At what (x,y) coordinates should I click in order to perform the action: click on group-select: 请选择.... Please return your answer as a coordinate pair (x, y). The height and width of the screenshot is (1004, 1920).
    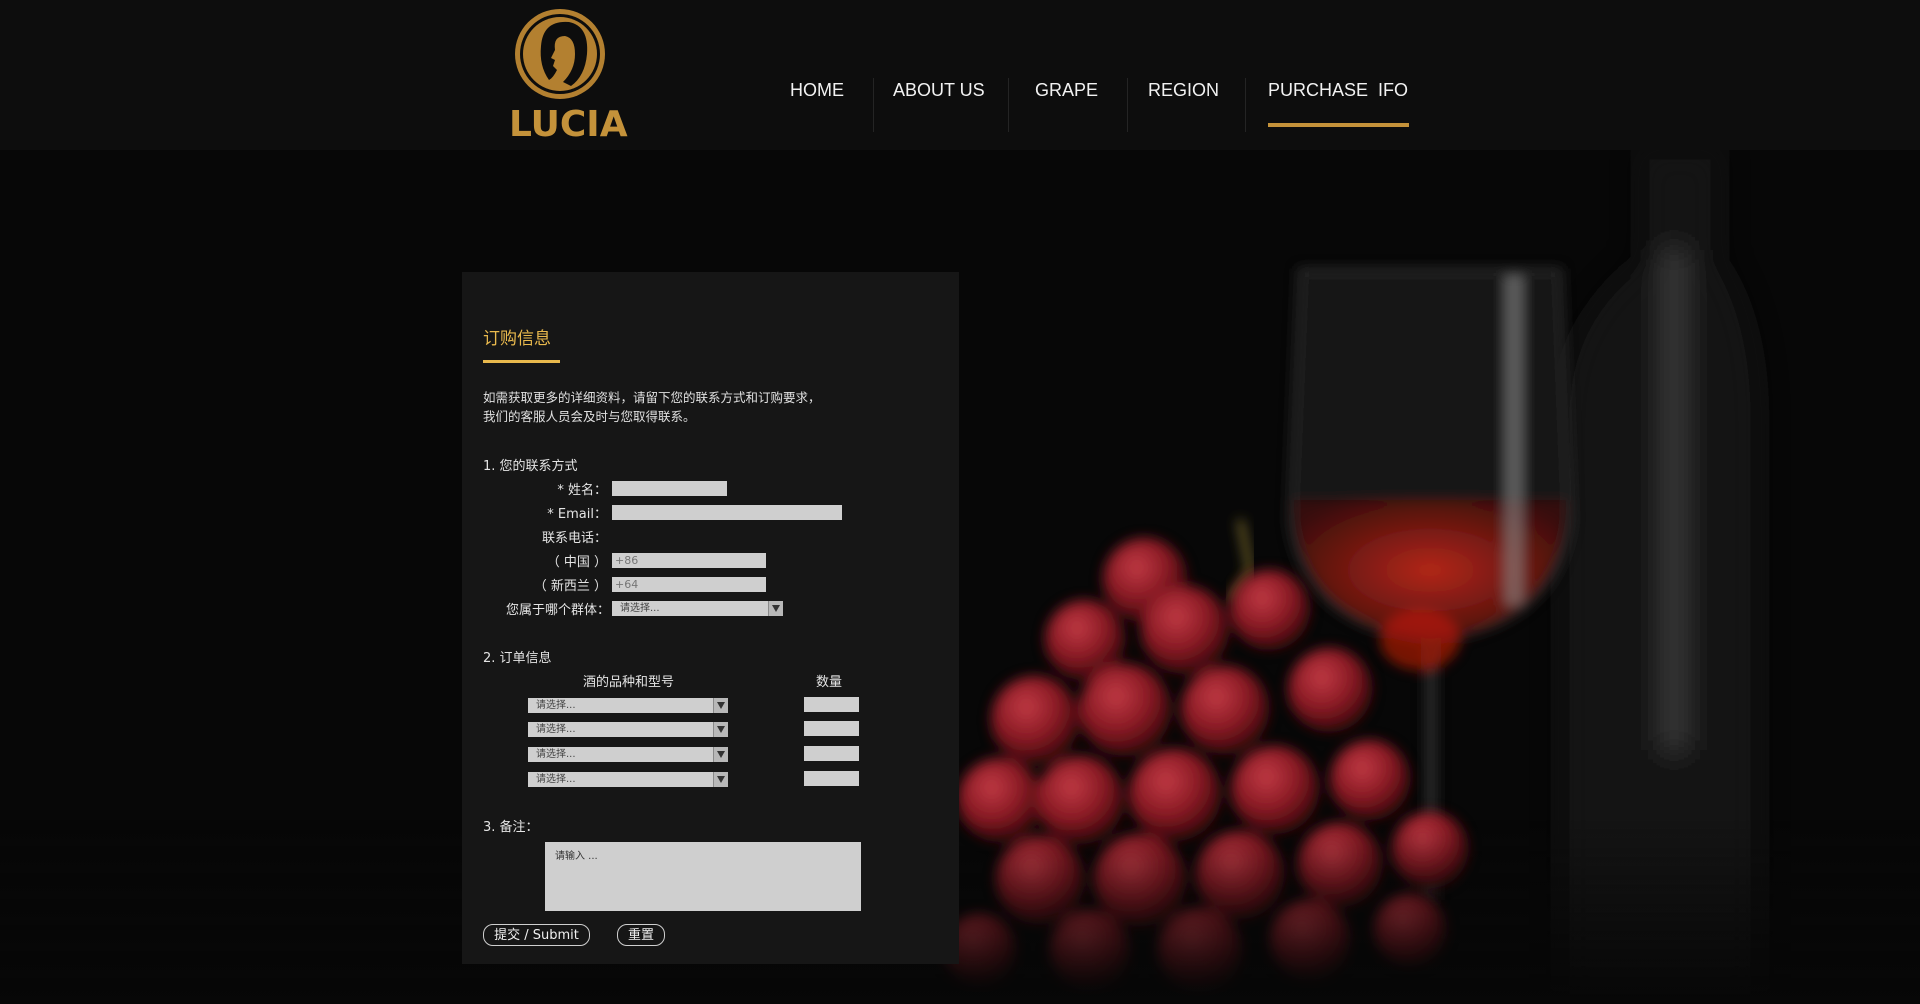
    Looking at the image, I should click on (697, 608).